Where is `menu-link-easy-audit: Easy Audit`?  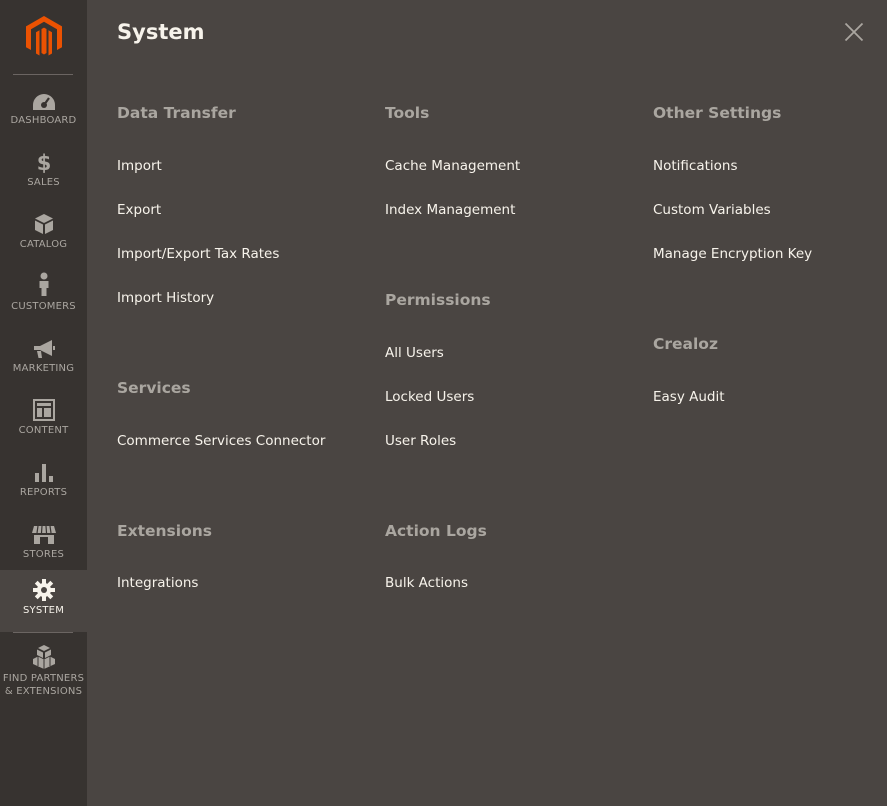
menu-link-easy-audit: Easy Audit is located at coordinates (689, 397).